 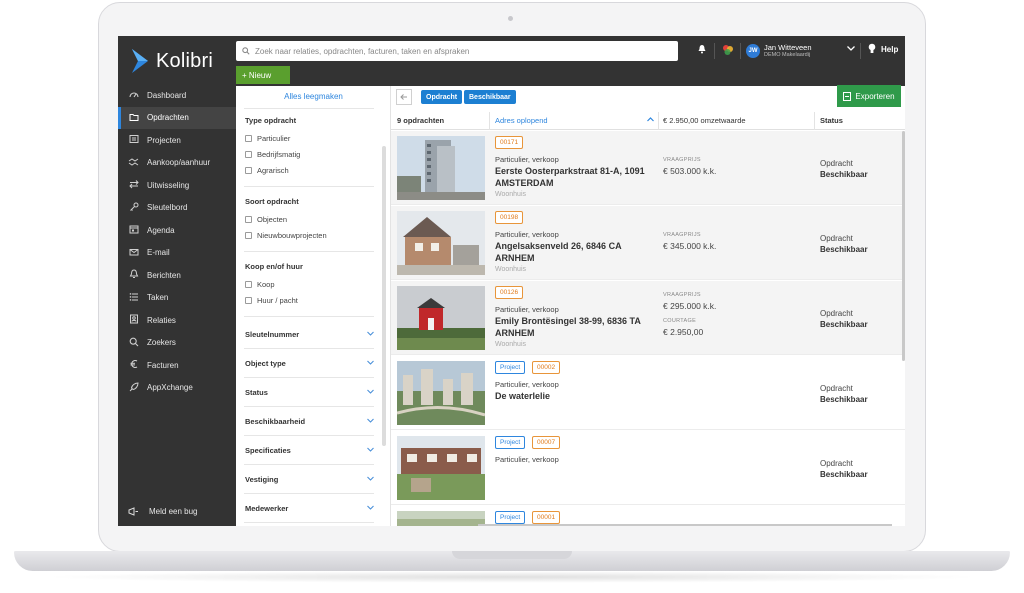 I want to click on filter-accordion-status: Status, so click(x=310, y=392).